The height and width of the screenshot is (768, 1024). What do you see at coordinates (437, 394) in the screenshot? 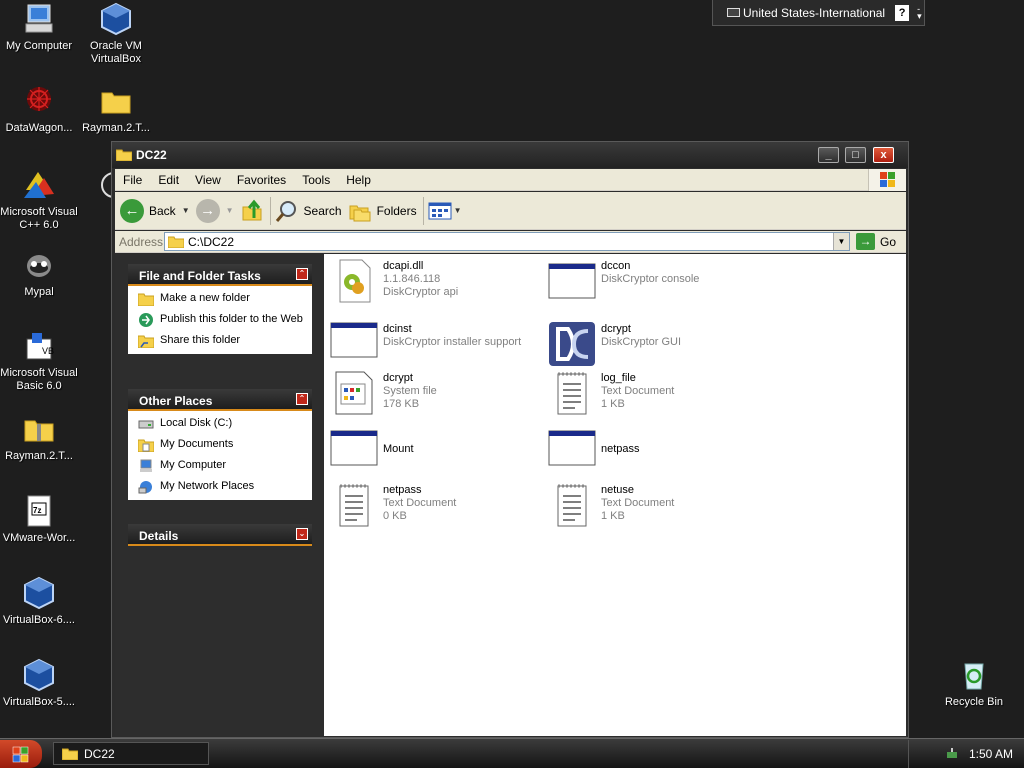
I see `file-item: dcrypt System file 178 KB` at bounding box center [437, 394].